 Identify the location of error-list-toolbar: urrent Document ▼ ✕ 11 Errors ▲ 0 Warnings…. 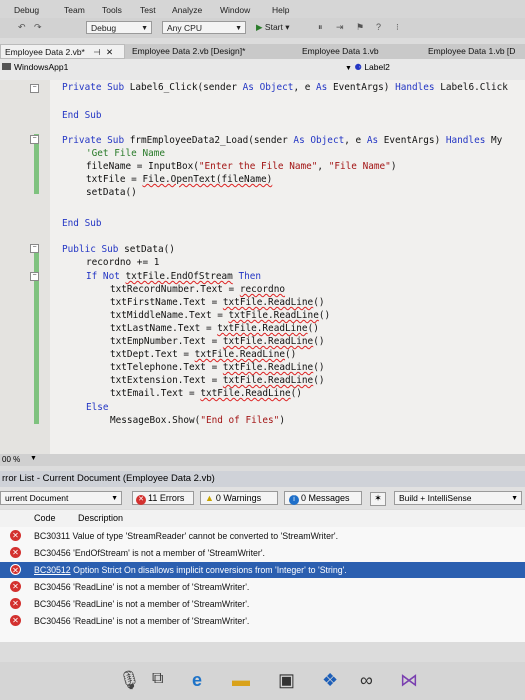
(262, 498).